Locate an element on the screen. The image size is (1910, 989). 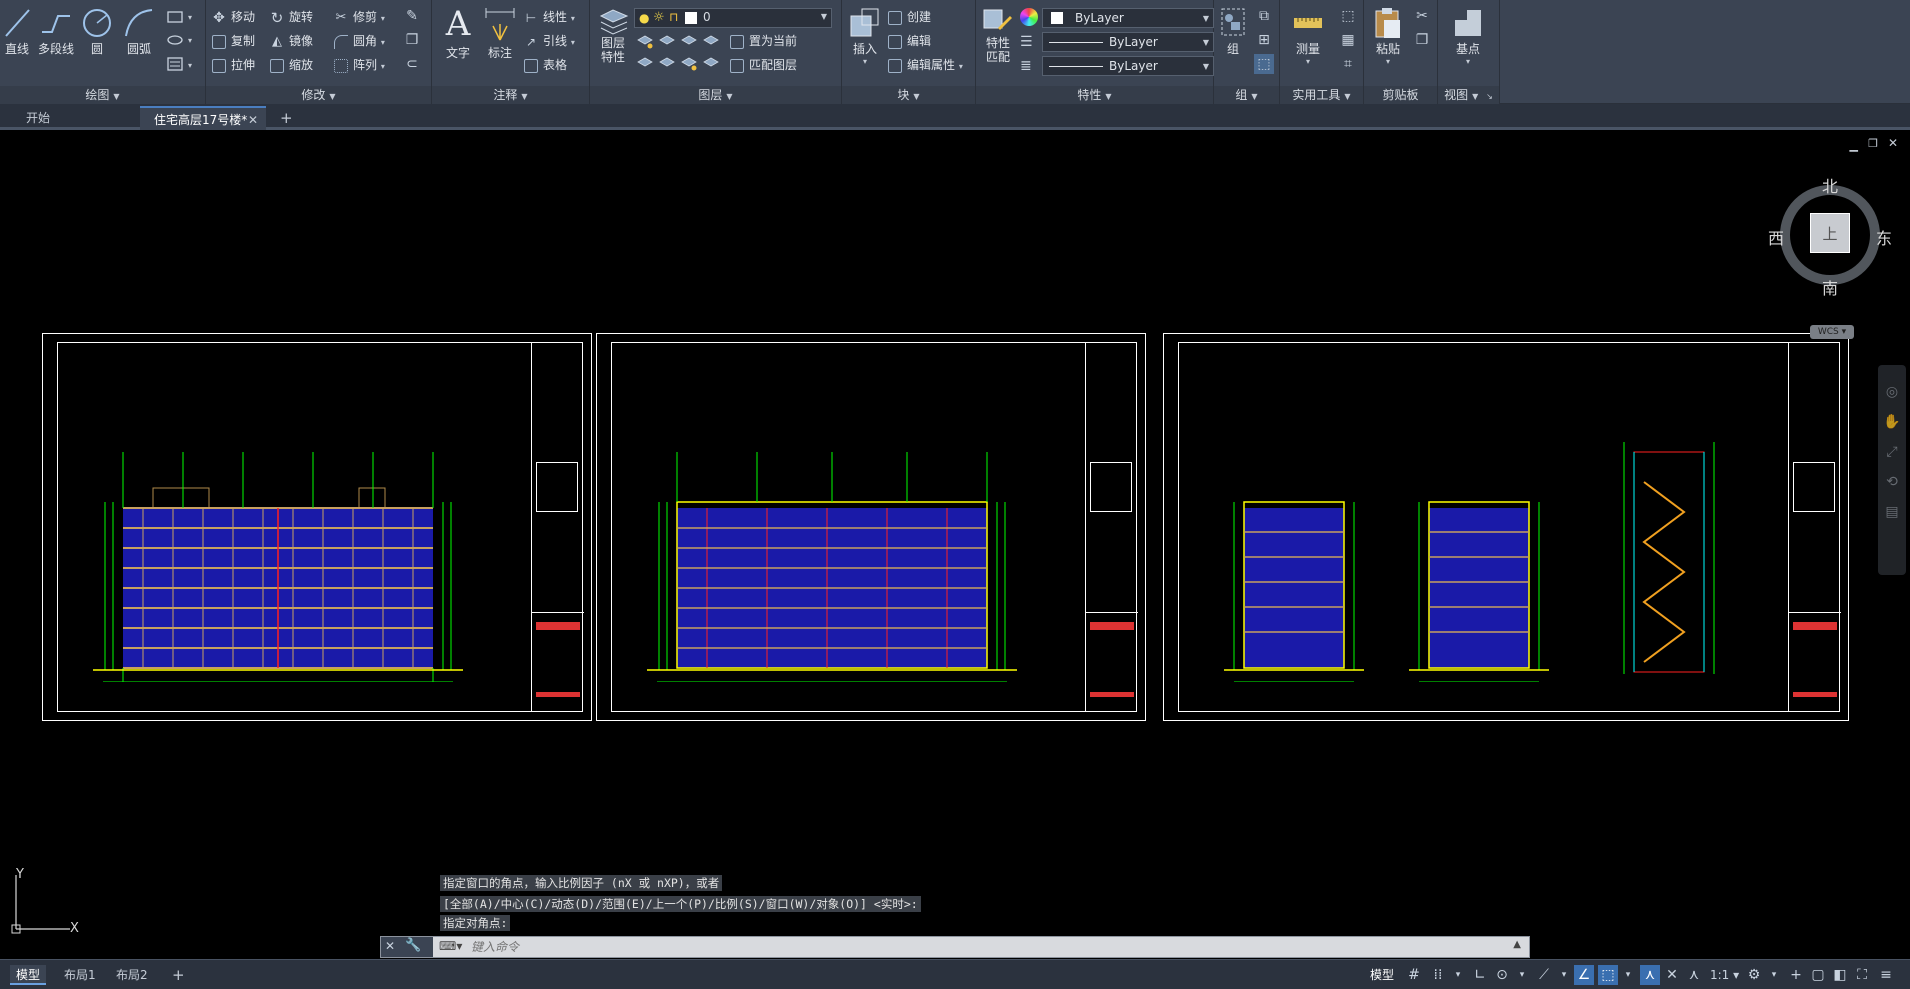
annotation-scale-value: 1:1 ▾ is located at coordinates (1724, 975).